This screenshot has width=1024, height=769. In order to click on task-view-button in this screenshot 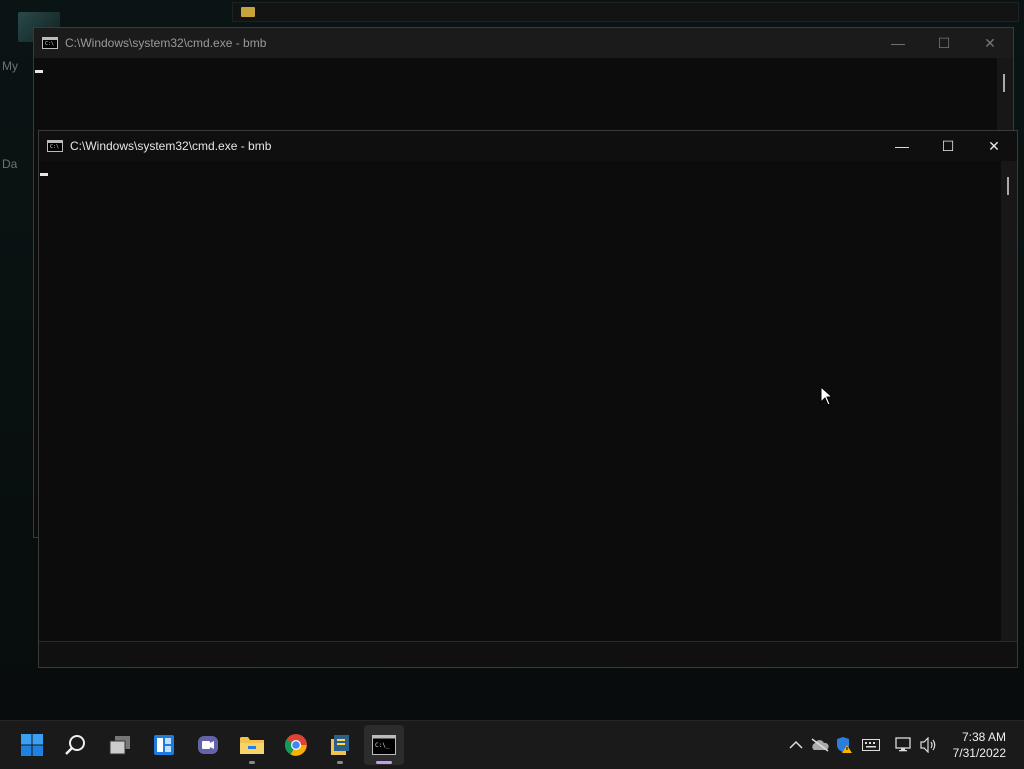, I will do `click(120, 745)`.